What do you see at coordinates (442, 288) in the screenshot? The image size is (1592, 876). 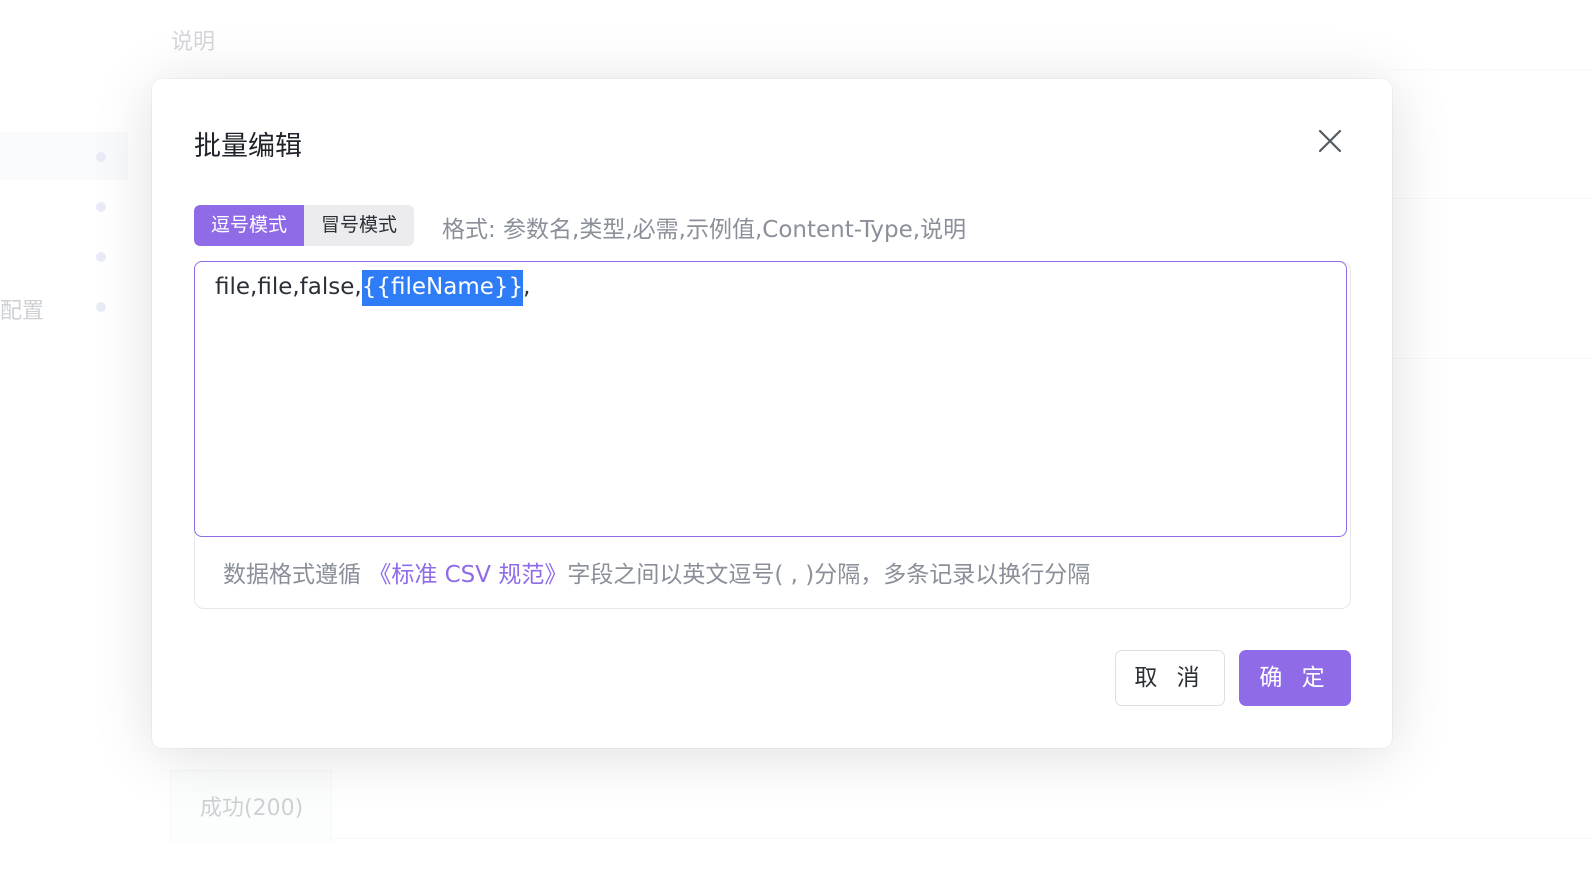 I see `selected-text: {{fileName}}` at bounding box center [442, 288].